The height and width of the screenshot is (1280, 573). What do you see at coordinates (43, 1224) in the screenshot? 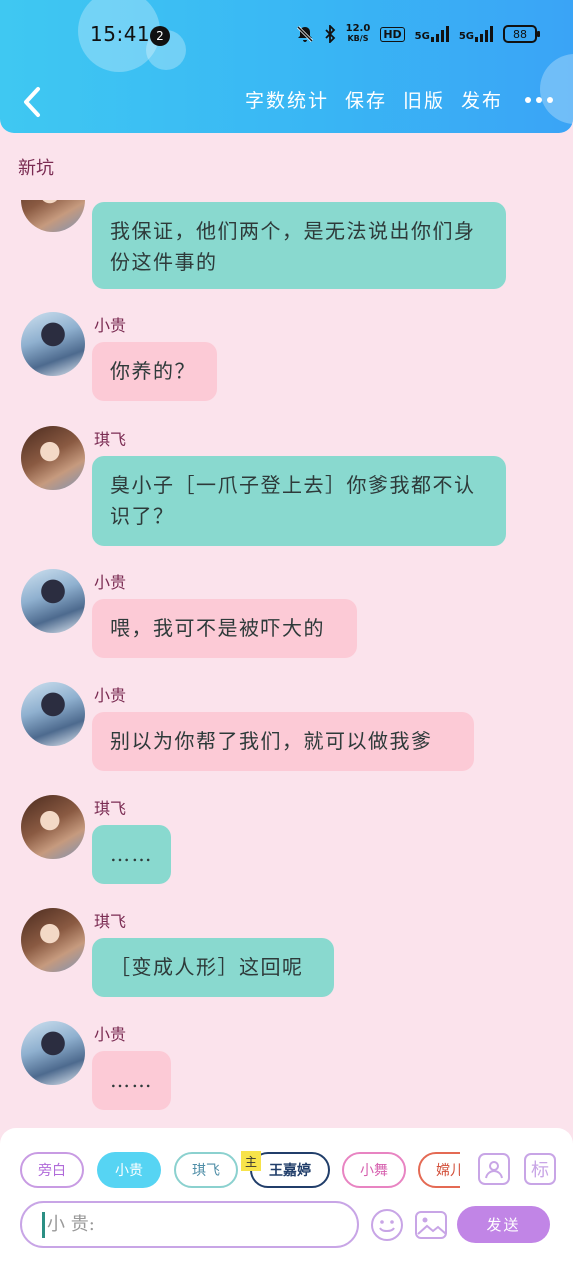
I see `text-caret` at bounding box center [43, 1224].